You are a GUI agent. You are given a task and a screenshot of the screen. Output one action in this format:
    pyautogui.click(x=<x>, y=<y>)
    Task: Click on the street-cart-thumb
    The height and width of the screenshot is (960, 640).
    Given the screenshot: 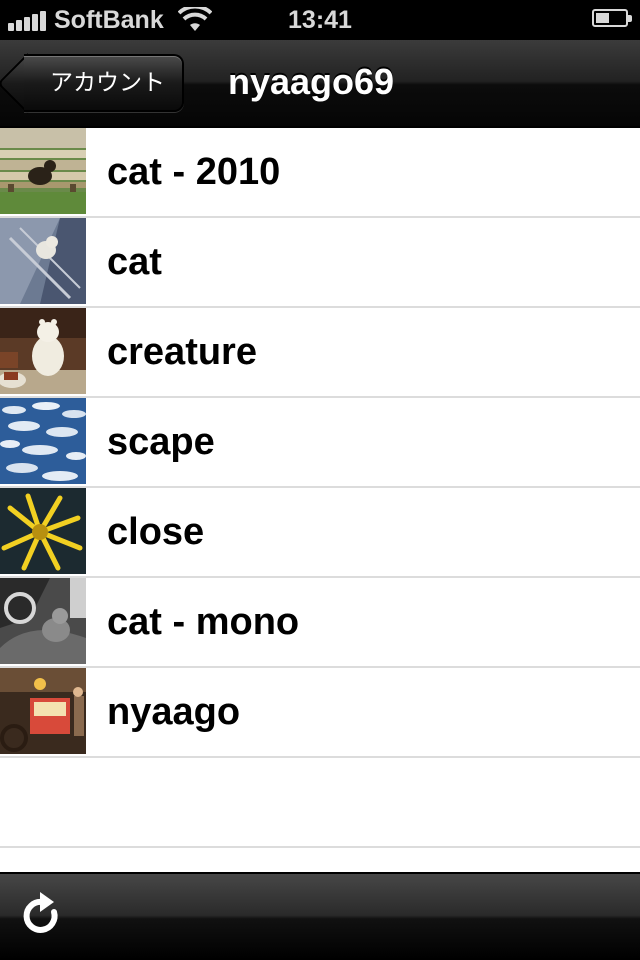 What is the action you would take?
    pyautogui.click(x=43, y=711)
    